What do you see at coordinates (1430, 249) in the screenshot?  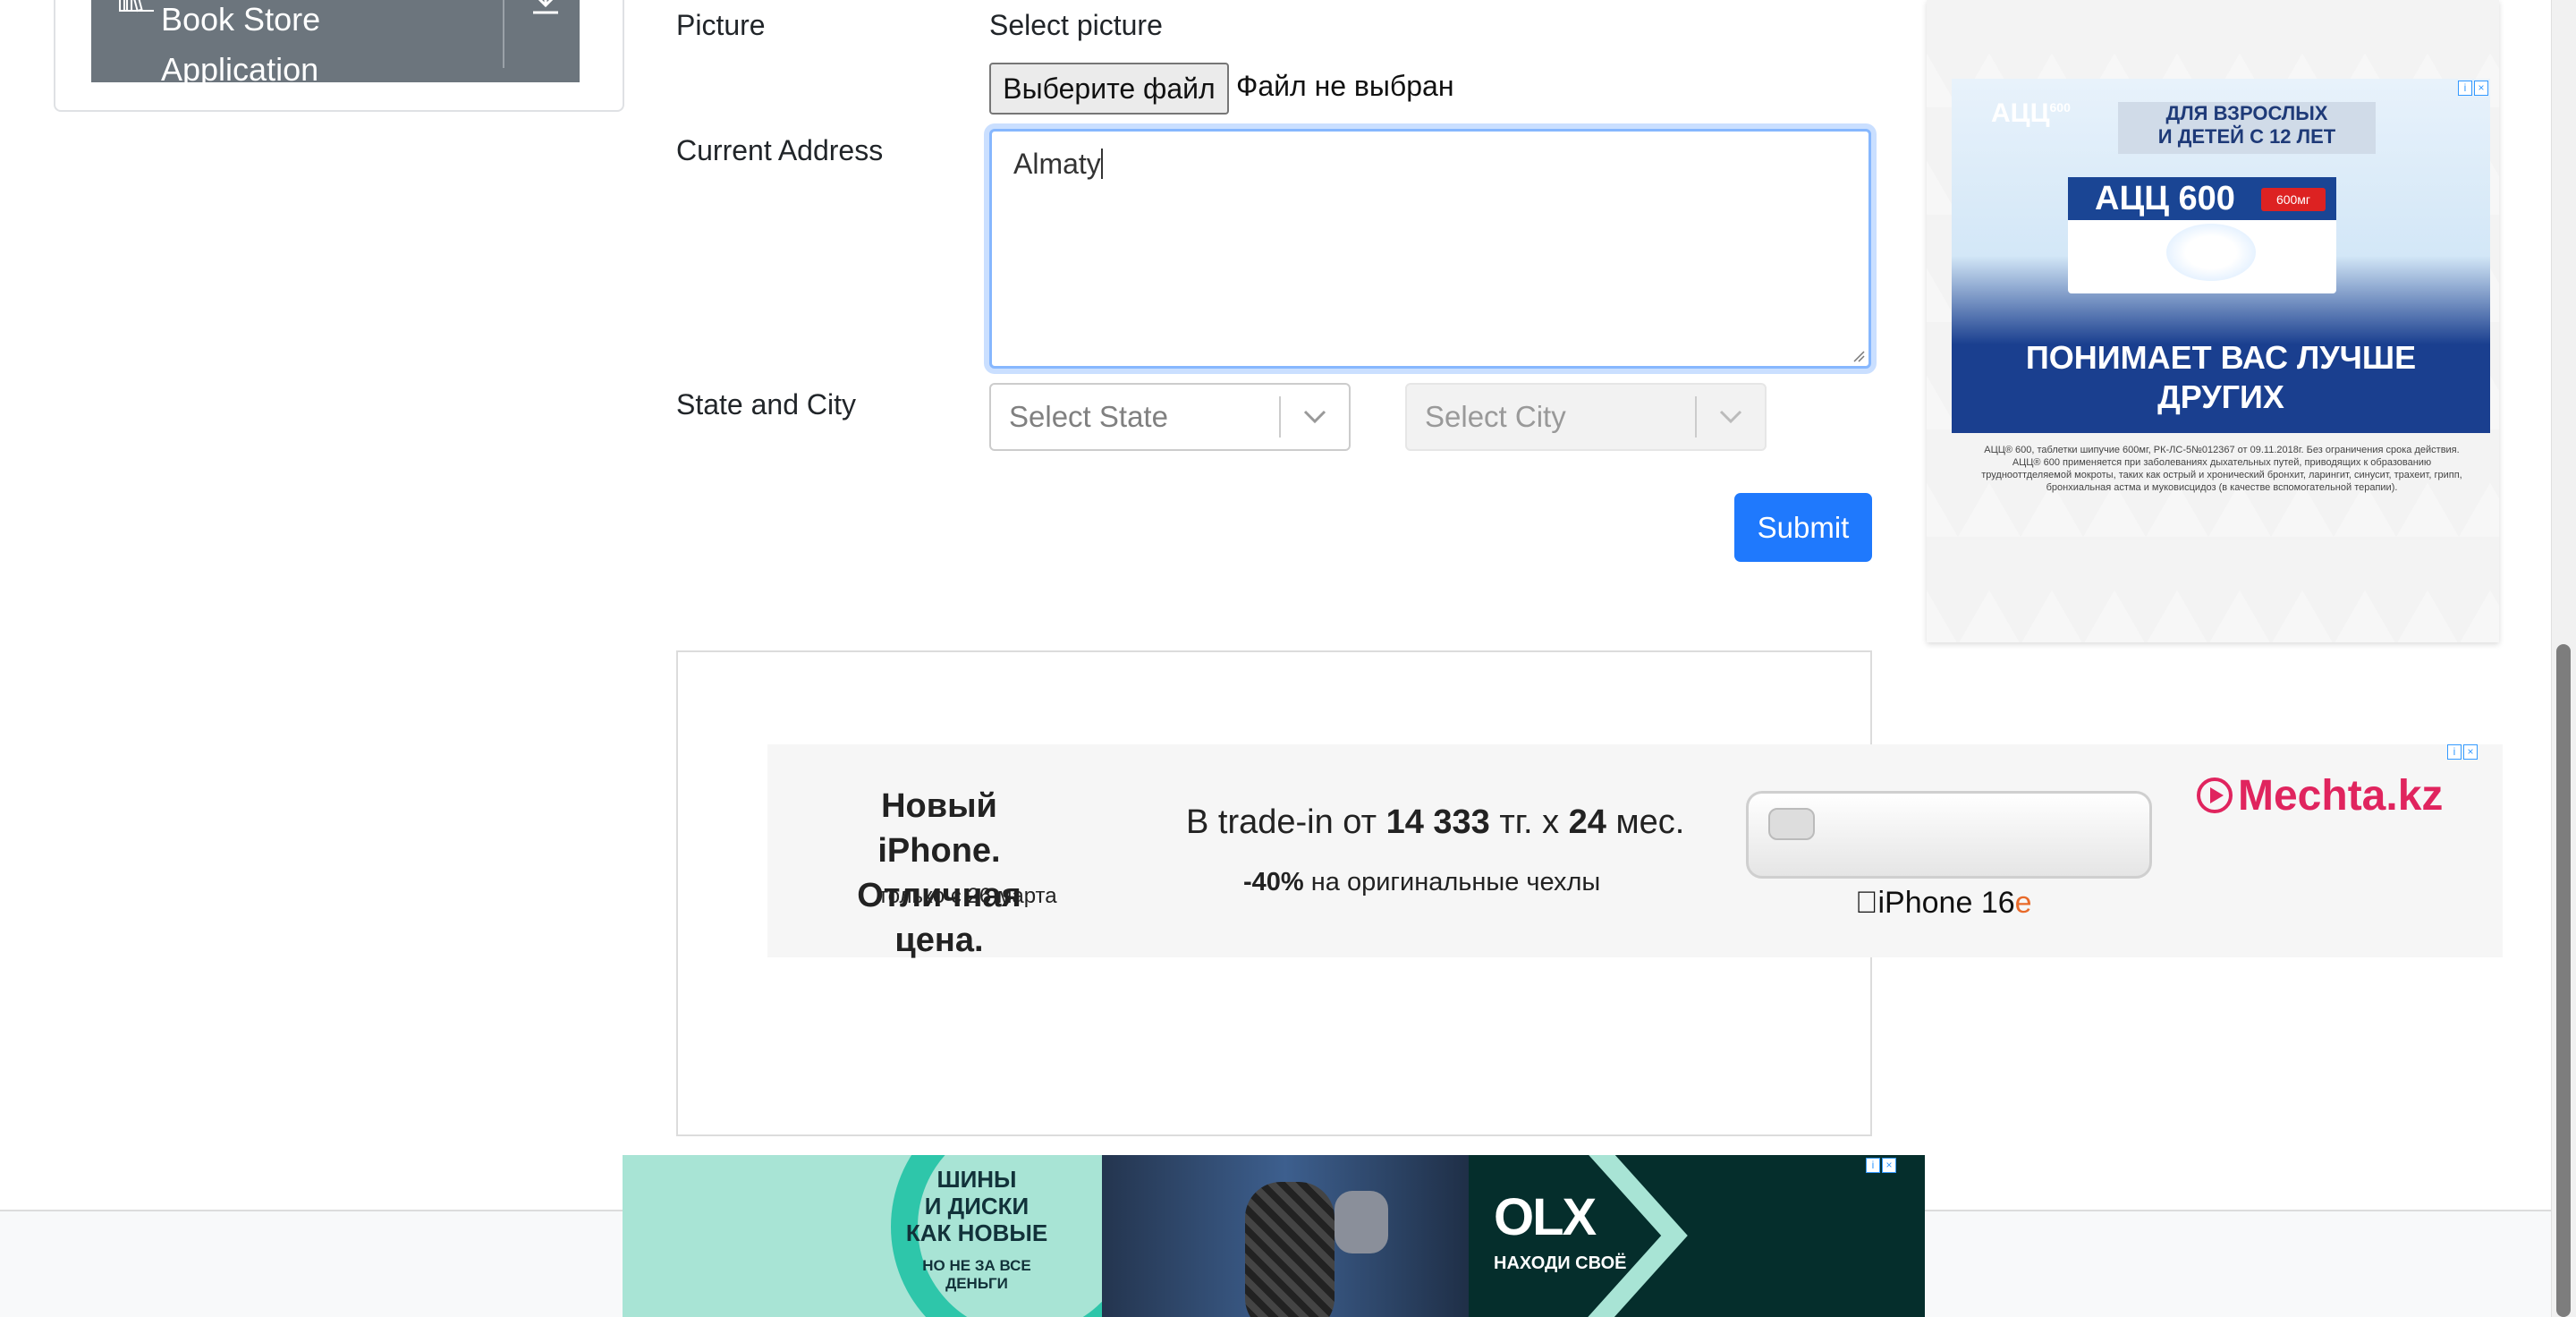 I see `current-address-textarea: Almaty` at bounding box center [1430, 249].